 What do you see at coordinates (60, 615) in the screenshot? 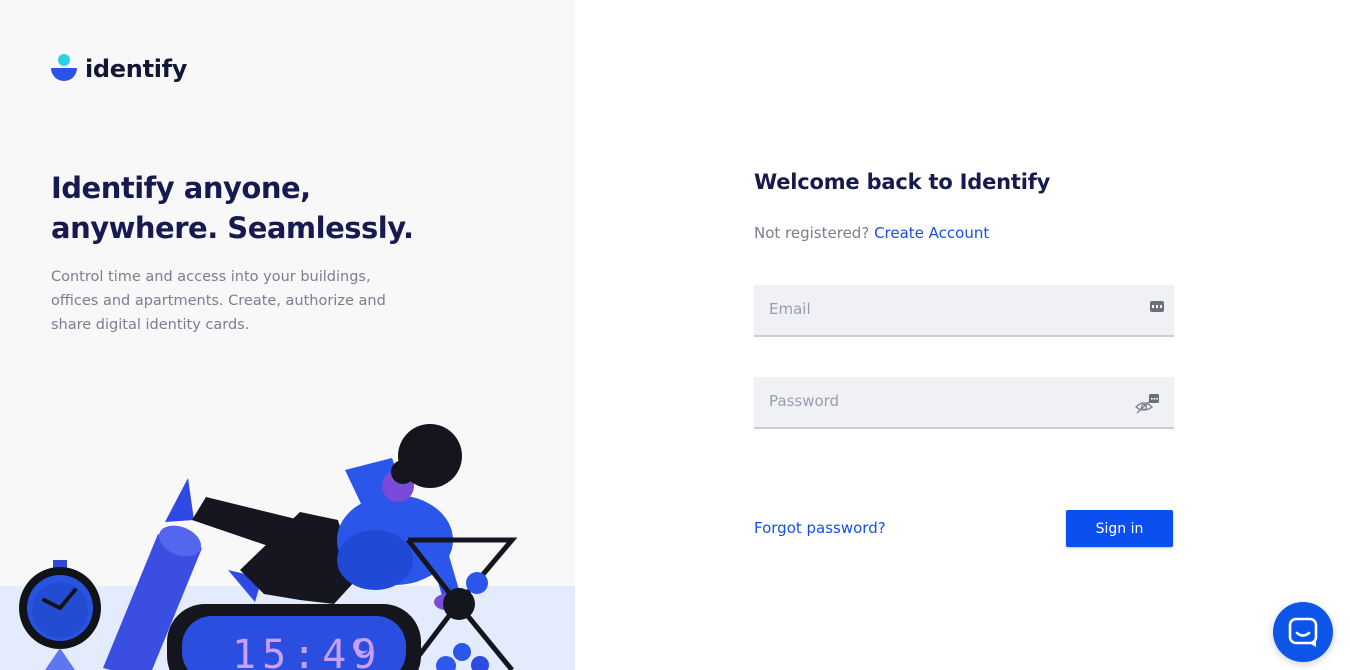
I see `stopwatch-icon` at bounding box center [60, 615].